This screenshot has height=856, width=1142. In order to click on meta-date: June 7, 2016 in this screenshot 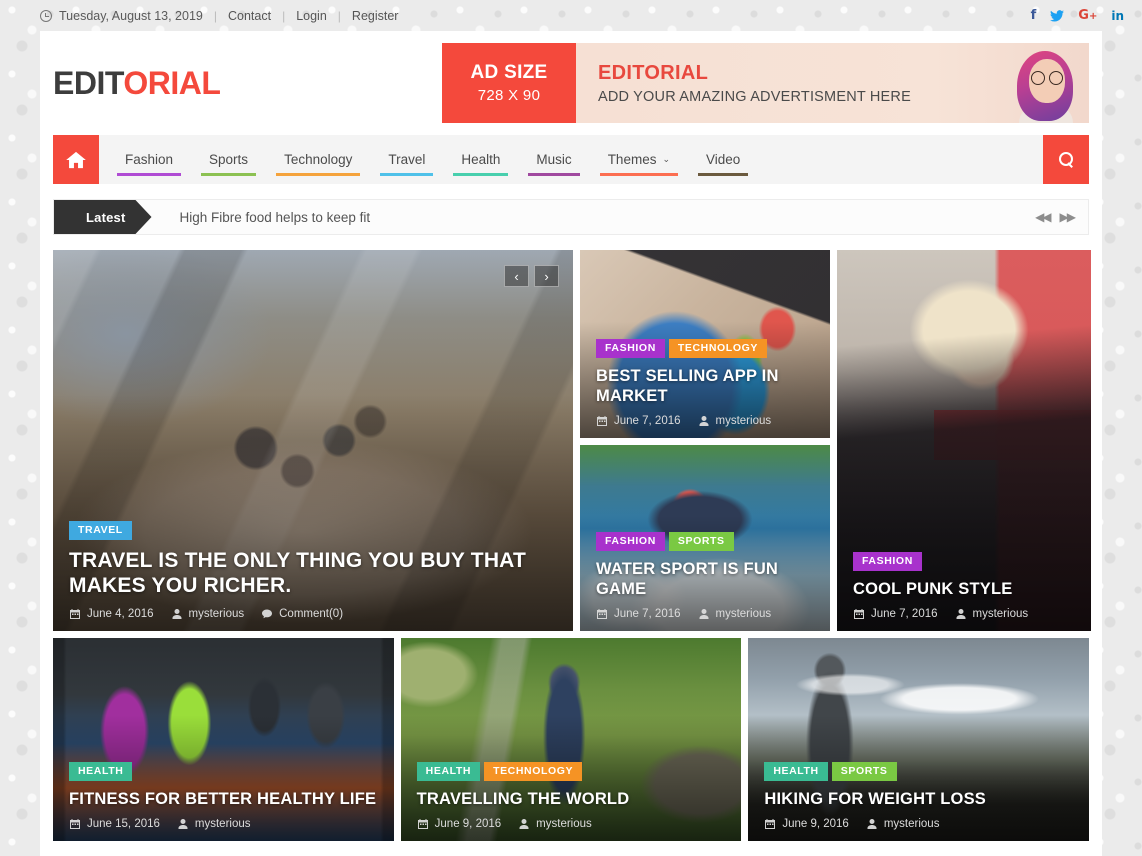, I will do `click(638, 421)`.